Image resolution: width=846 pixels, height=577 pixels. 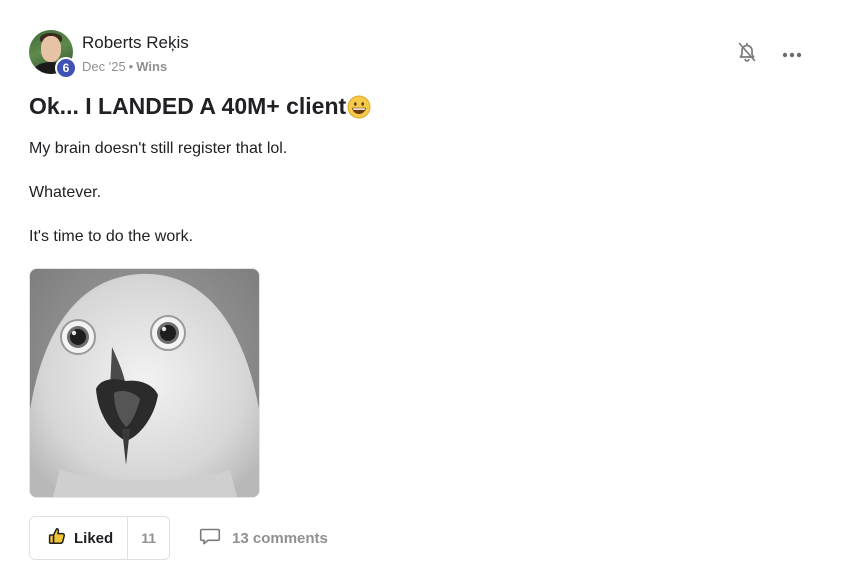 I want to click on post-gif-image, so click(x=144, y=383).